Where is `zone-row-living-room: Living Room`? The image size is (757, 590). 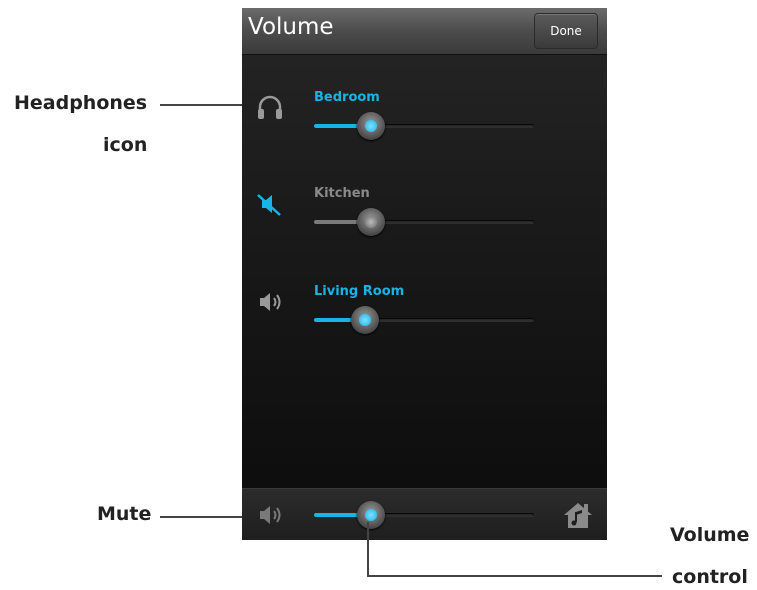
zone-row-living-room: Living Room is located at coordinates (424, 319).